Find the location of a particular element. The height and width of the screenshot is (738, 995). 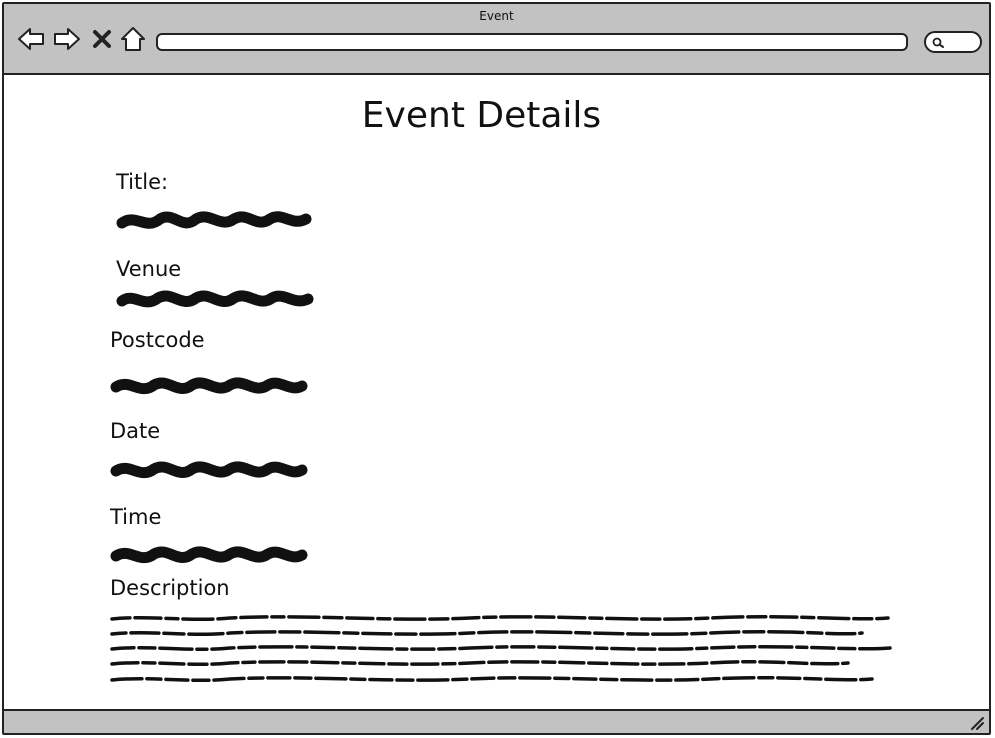

time-value-placeholder is located at coordinates (209, 555).